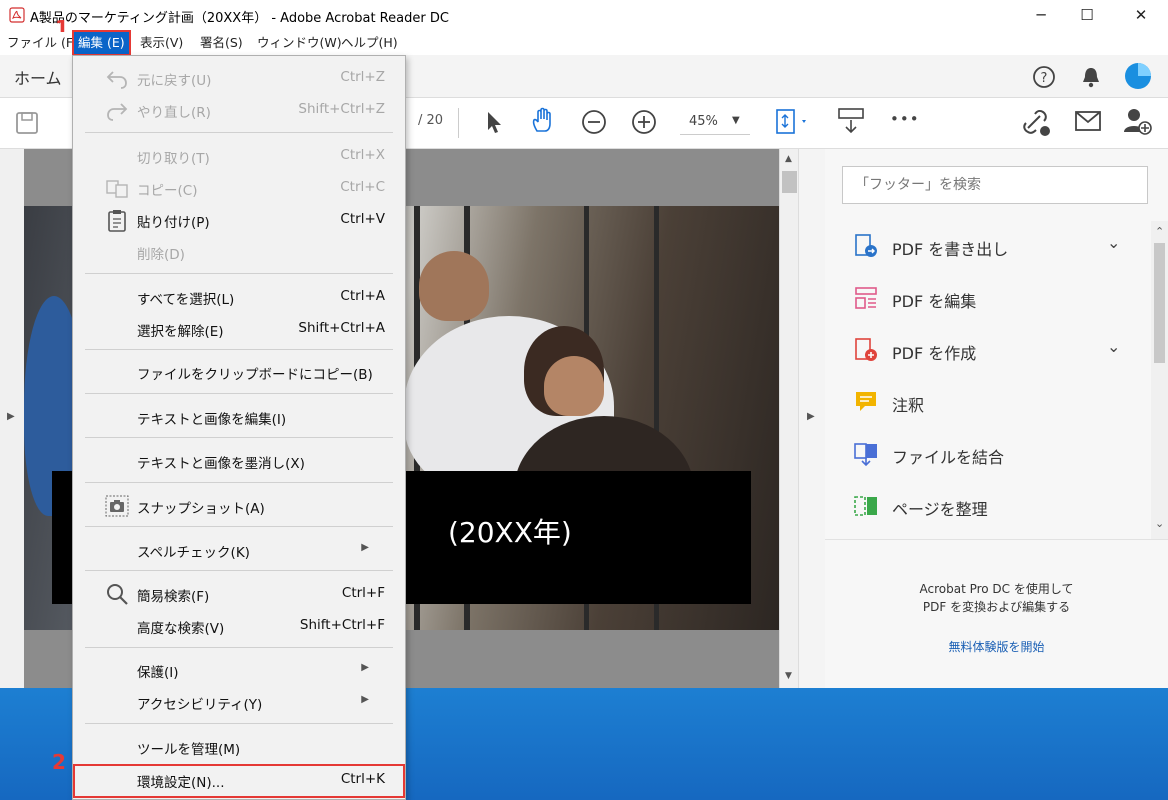 The height and width of the screenshot is (800, 1168). What do you see at coordinates (239, 110) in the screenshot?
I see `menu-redo: やり直し(R) Shift+Ctrl+Z` at bounding box center [239, 110].